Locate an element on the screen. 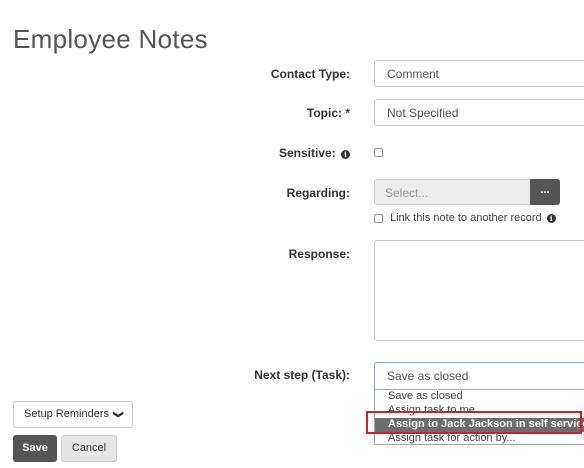 The image size is (584, 468). link-note-row: Link this note to another record i is located at coordinates (473, 218).